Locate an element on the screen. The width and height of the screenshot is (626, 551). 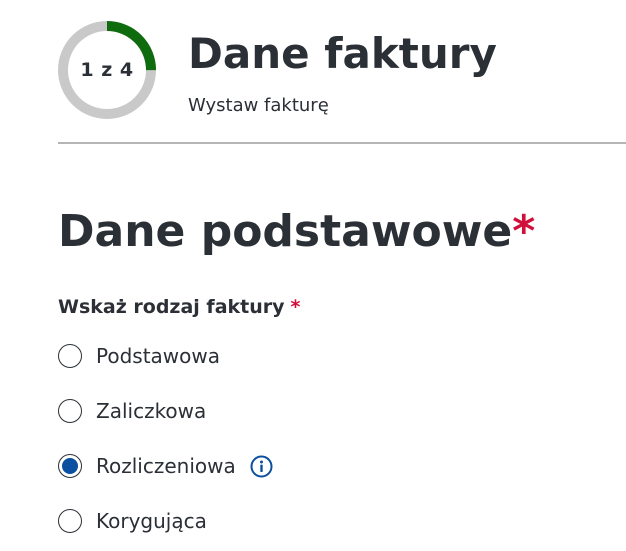
radio-option-korygujaca: Korygująca is located at coordinates (132, 521).